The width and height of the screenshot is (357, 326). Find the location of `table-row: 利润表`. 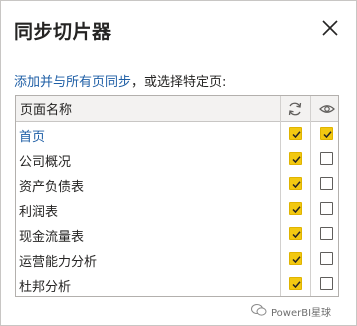

table-row: 利润表 is located at coordinates (177, 209).